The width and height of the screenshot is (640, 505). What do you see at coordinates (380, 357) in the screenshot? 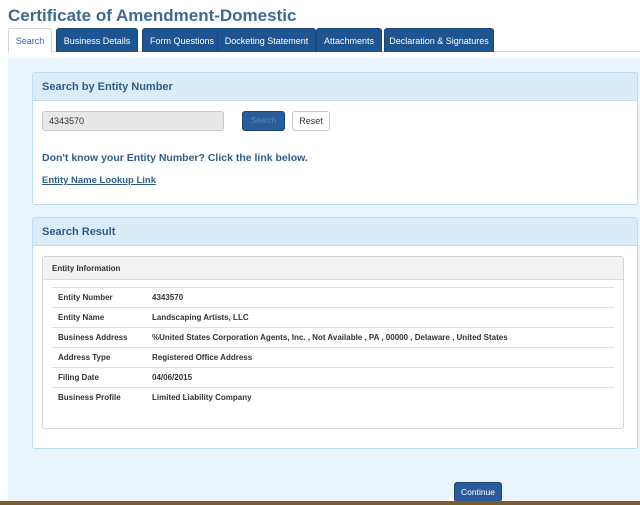
I see `row-value: Registered Office Address` at bounding box center [380, 357].